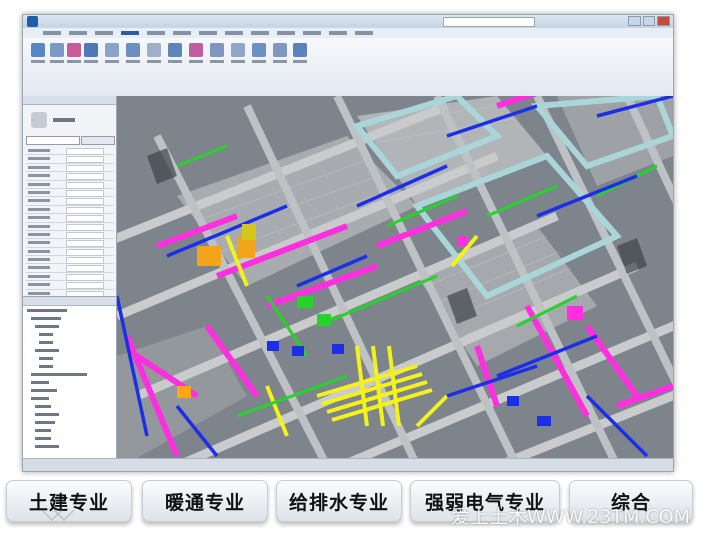 This screenshot has width=720, height=540. I want to click on ribbon, so click(348, 67).